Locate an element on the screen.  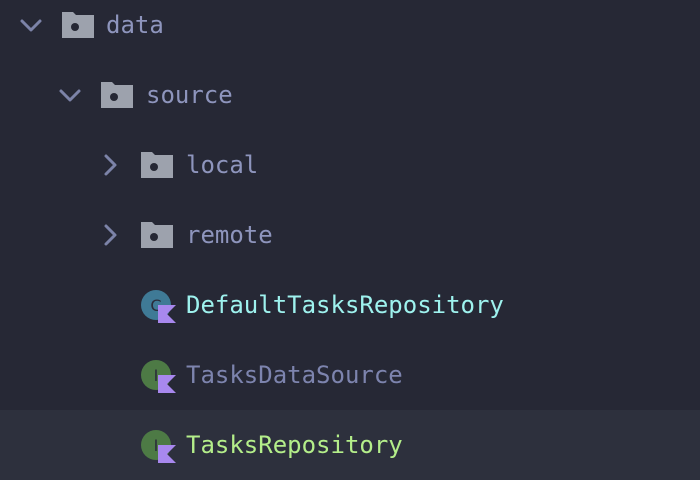
tree-item-label: TasksRepository is located at coordinates (294, 445).